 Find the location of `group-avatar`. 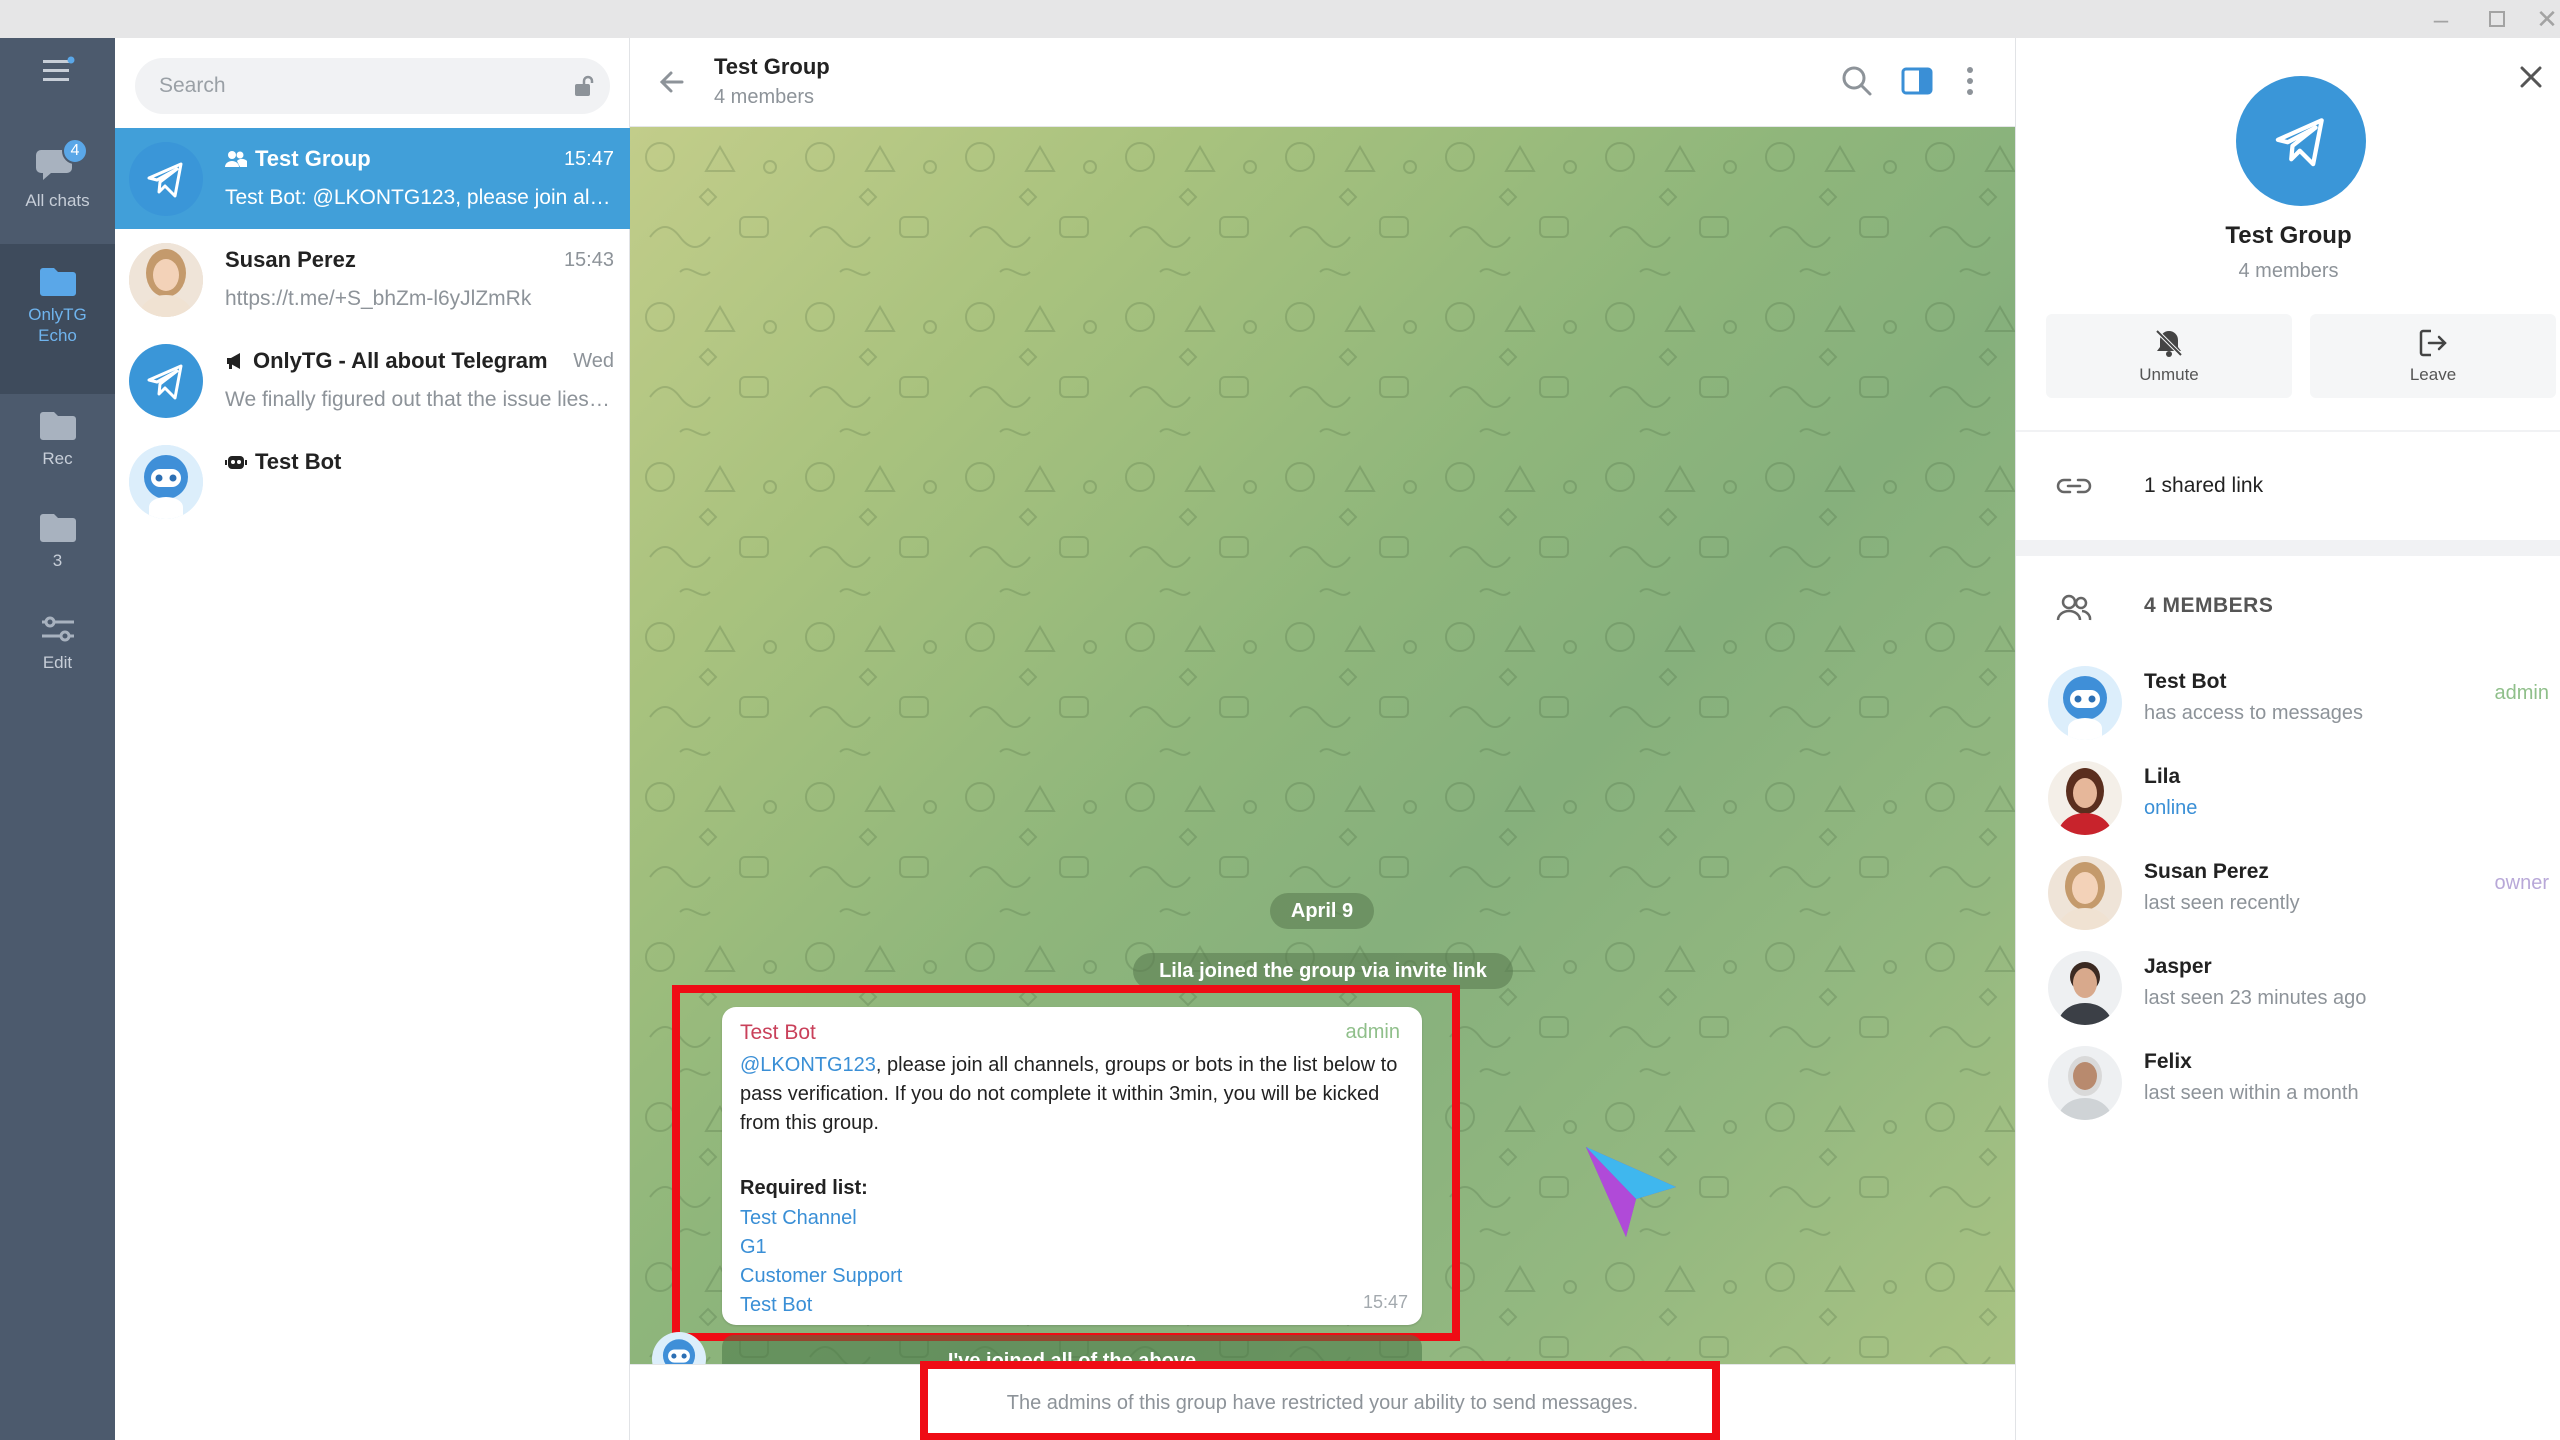

group-avatar is located at coordinates (2301, 141).